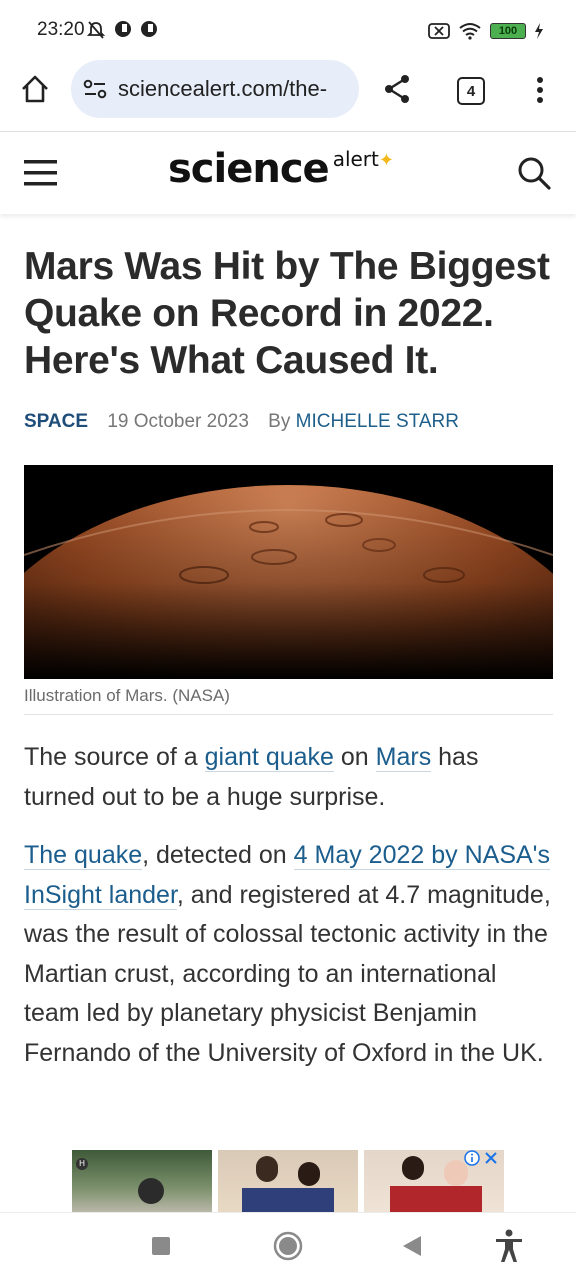  What do you see at coordinates (355, 159) in the screenshot?
I see `logo-sub-text: alert` at bounding box center [355, 159].